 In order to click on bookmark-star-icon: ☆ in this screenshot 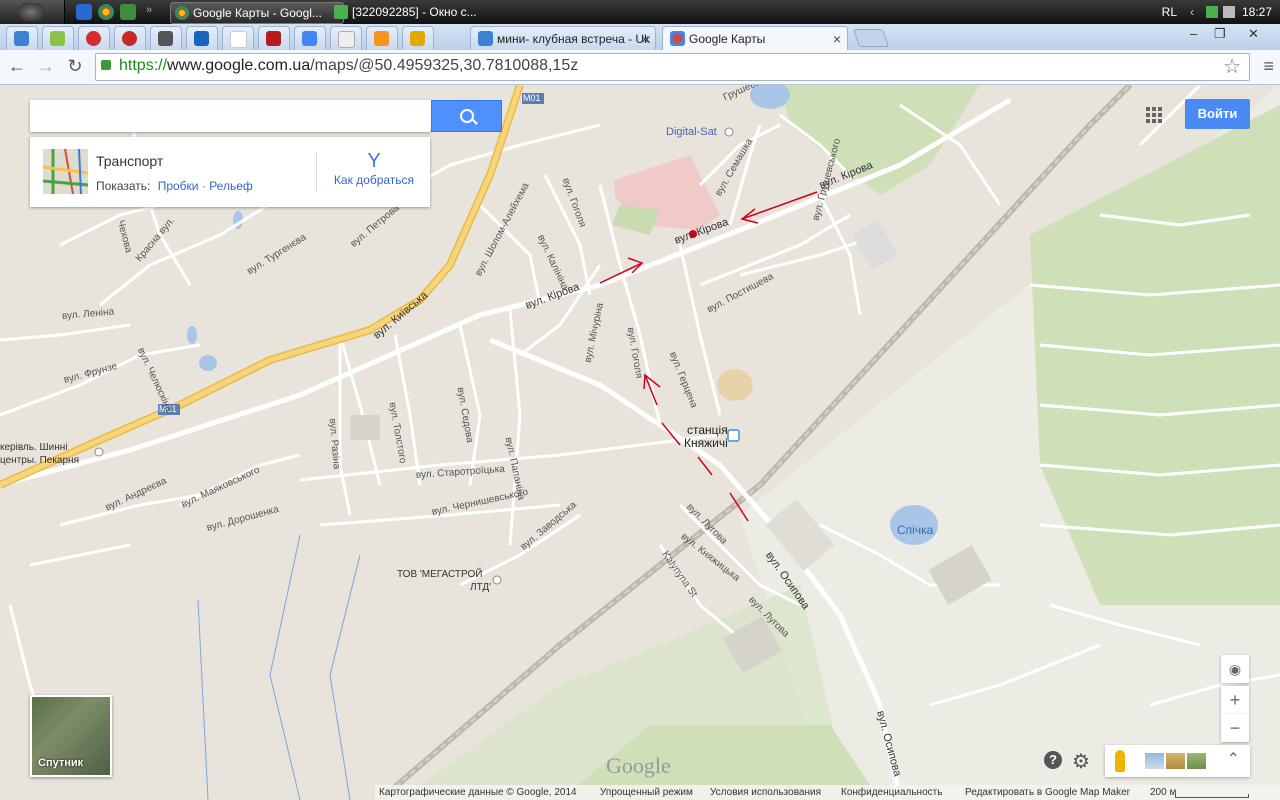, I will do `click(1232, 66)`.